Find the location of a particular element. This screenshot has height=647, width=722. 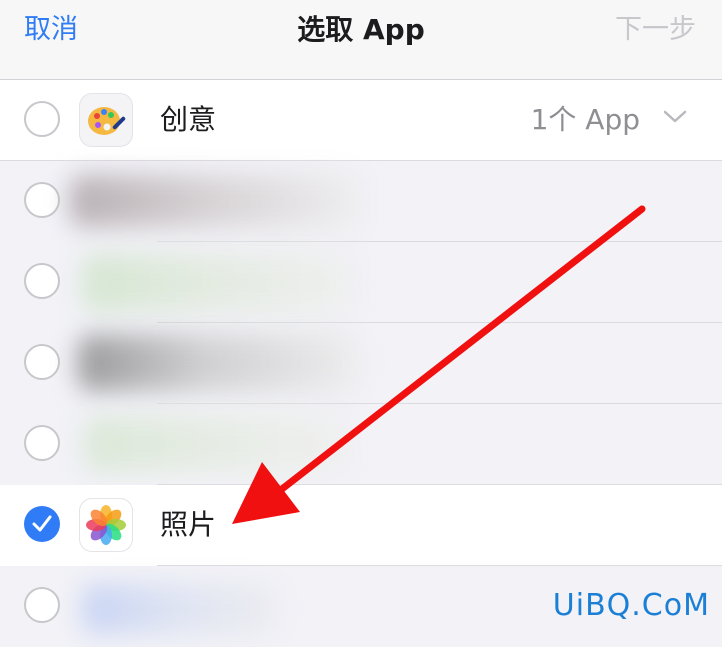

palette-icon is located at coordinates (106, 120).